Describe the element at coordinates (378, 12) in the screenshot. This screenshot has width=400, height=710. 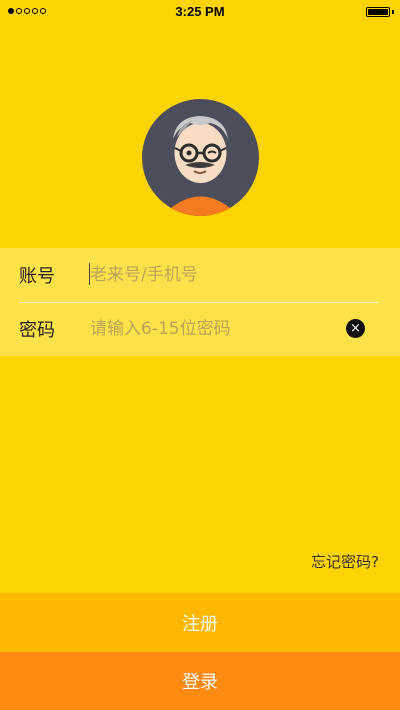
I see `battery-icon` at that location.